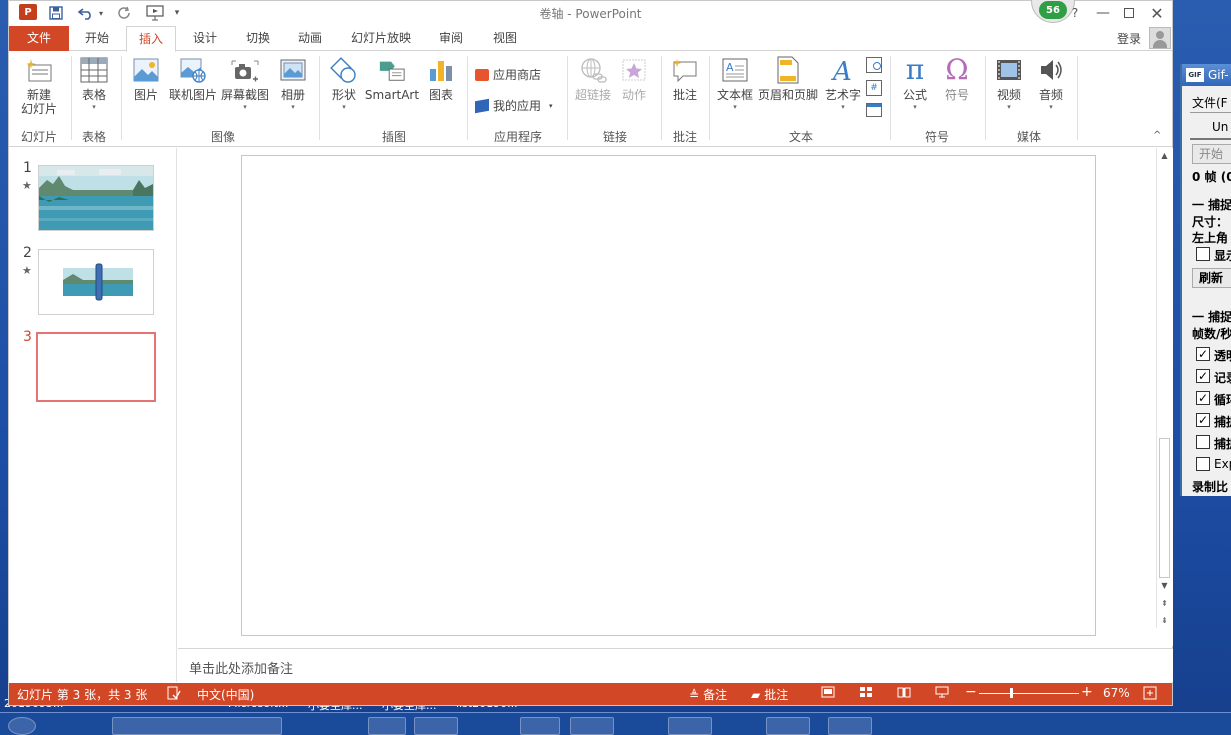 Image resolution: width=1231 pixels, height=735 pixels. Describe the element at coordinates (1075, 13) in the screenshot. I see `help-icon: ?` at that location.